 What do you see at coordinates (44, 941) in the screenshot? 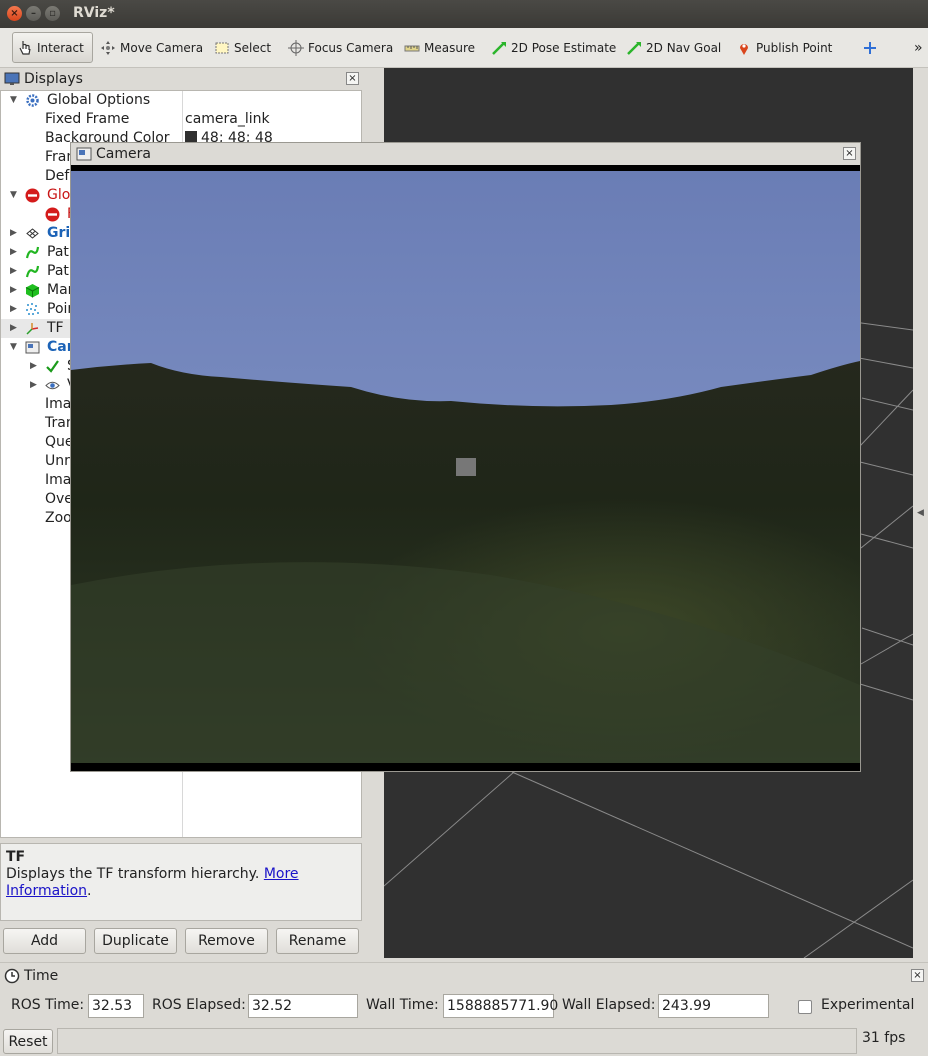
I see `add-display-button: Add` at bounding box center [44, 941].